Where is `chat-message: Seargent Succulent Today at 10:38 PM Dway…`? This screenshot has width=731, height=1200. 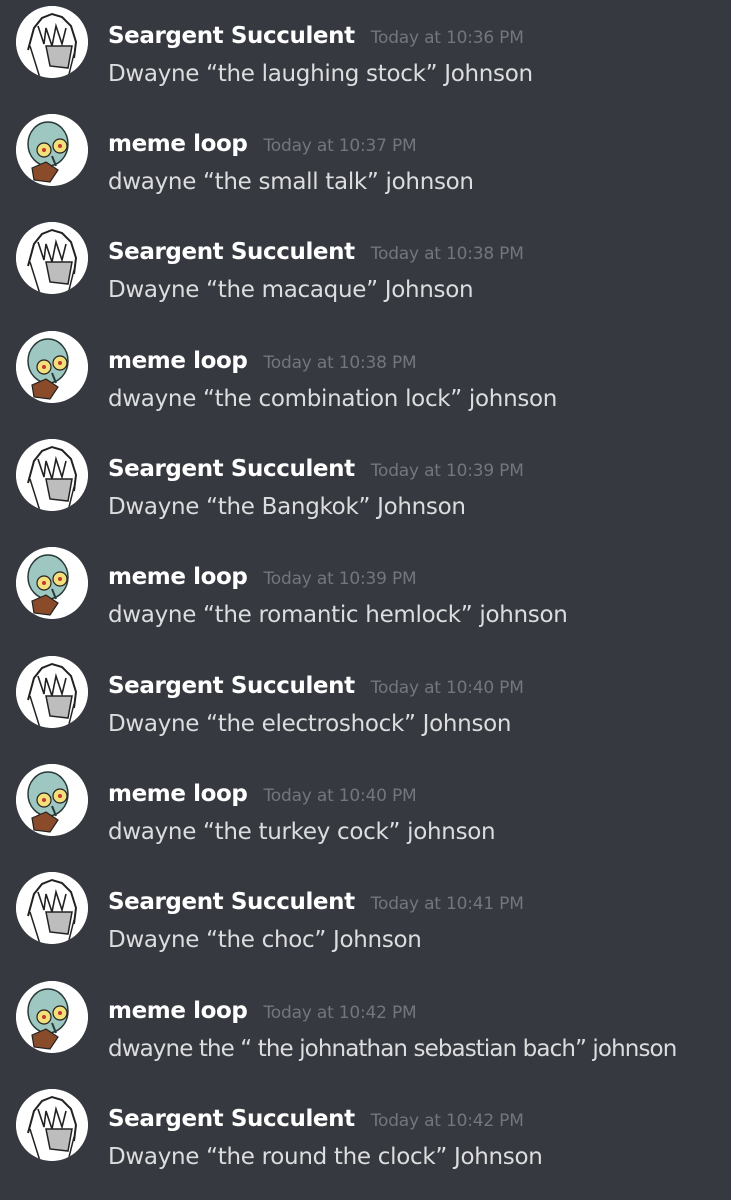
chat-message: Seargent Succulent Today at 10:38 PM Dway… is located at coordinates (365, 266).